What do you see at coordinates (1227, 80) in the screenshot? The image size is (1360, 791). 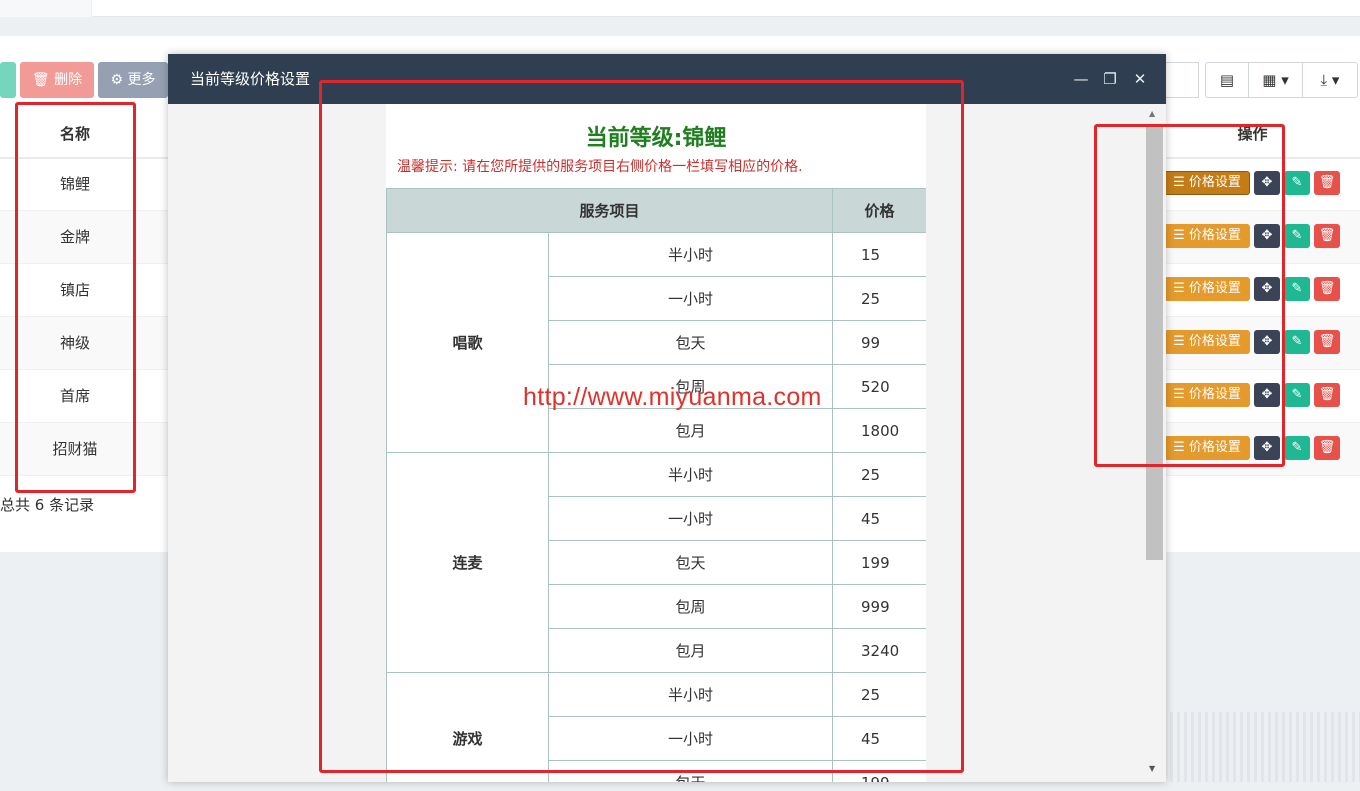 I see `table-view-icon: ▤` at bounding box center [1227, 80].